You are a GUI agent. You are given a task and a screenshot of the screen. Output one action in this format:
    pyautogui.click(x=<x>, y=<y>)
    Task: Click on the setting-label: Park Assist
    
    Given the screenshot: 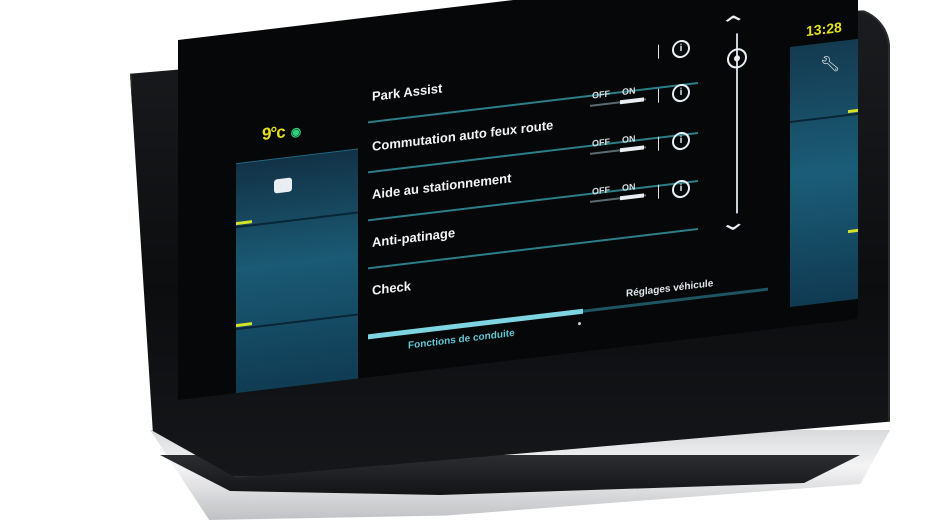 What is the action you would take?
    pyautogui.click(x=407, y=92)
    